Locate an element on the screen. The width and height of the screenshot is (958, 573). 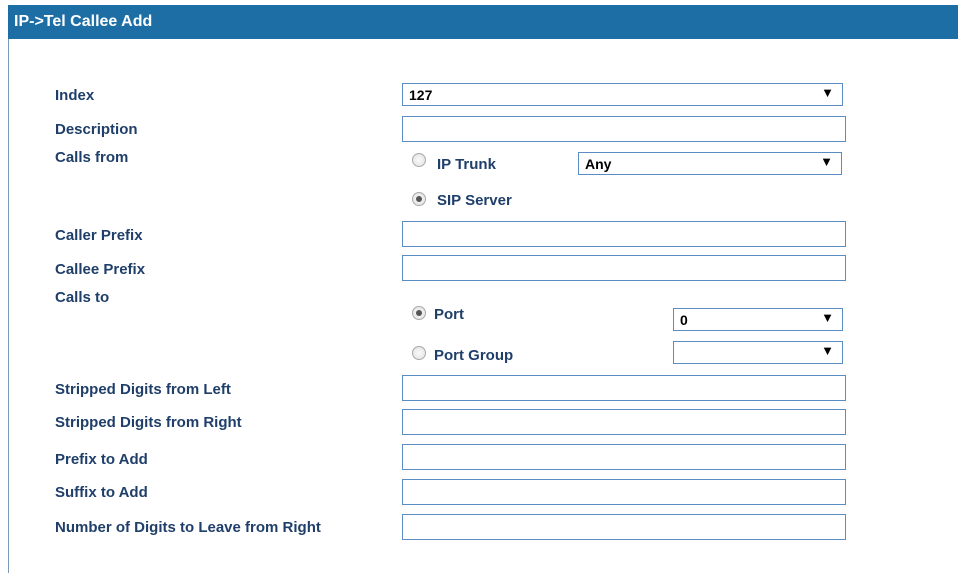
port-select: 0 ▼ is located at coordinates (758, 319).